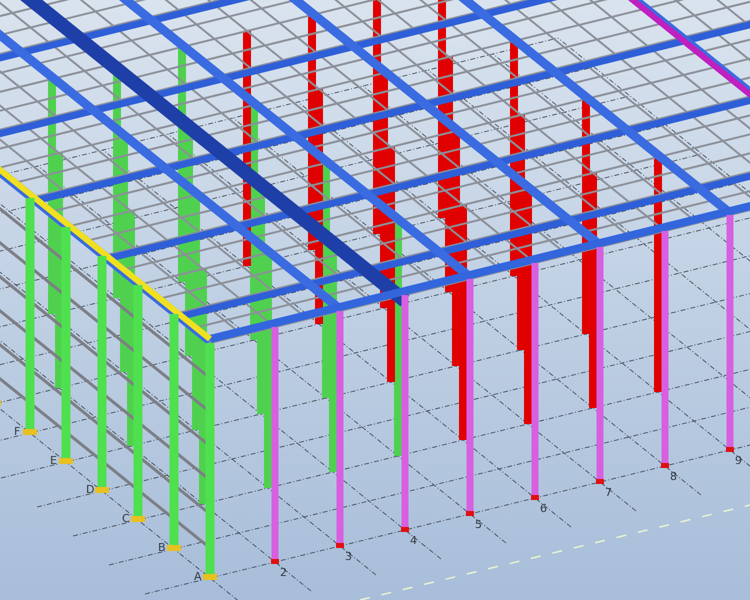  I want to click on grid-axis-label: F, so click(17, 431).